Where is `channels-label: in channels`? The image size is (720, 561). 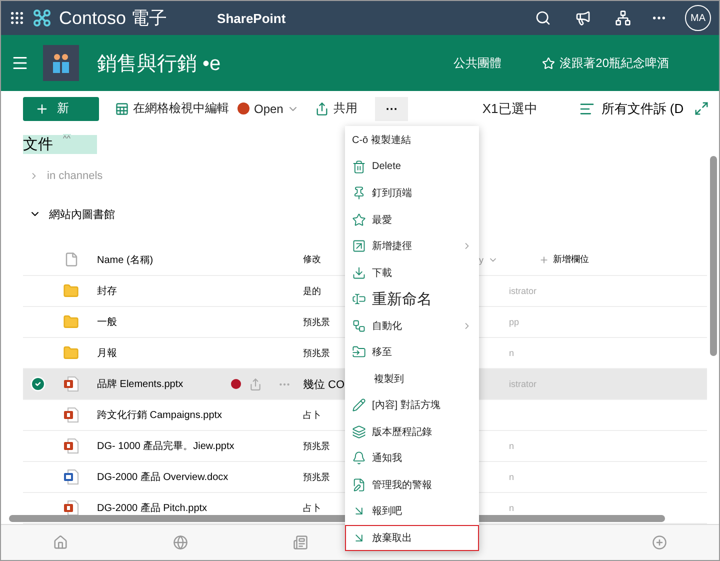 channels-label: in channels is located at coordinates (75, 176).